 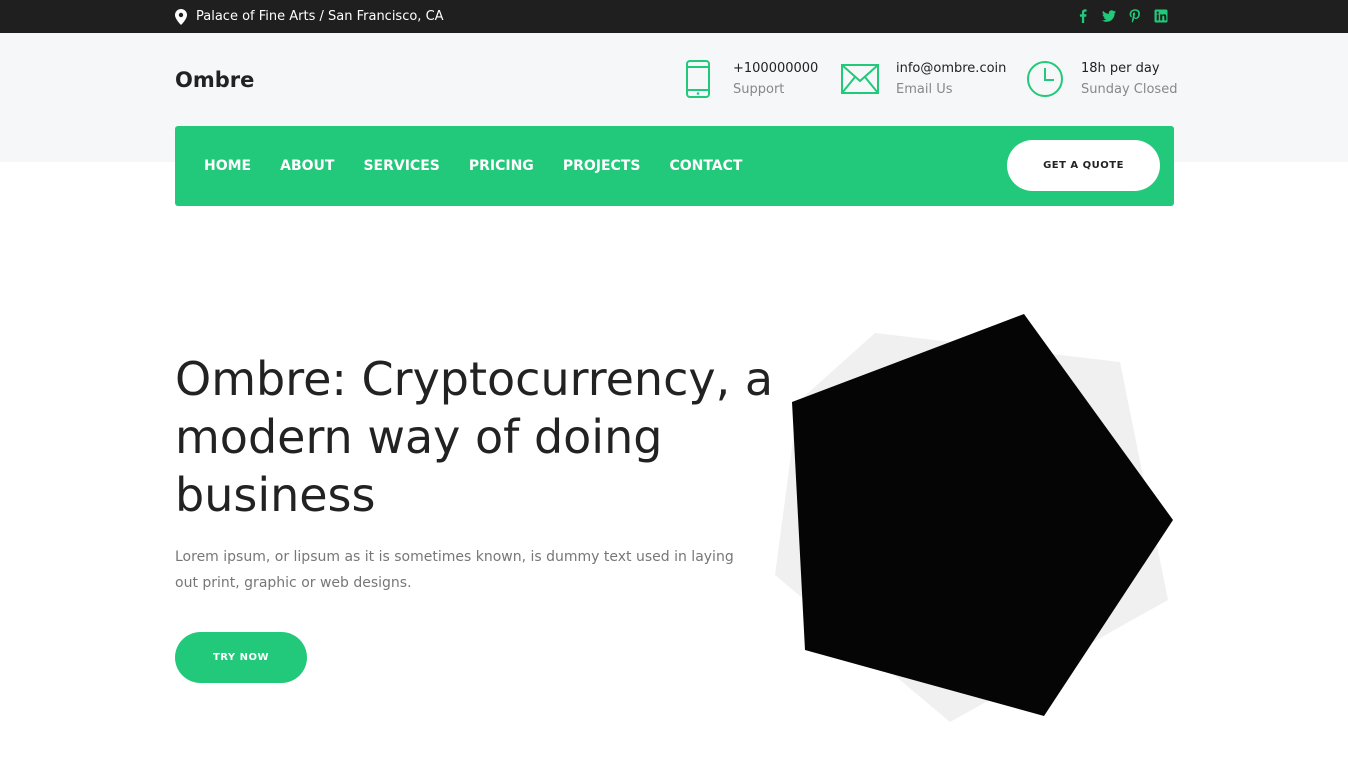 What do you see at coordinates (698, 79) in the screenshot?
I see `phone-icon` at bounding box center [698, 79].